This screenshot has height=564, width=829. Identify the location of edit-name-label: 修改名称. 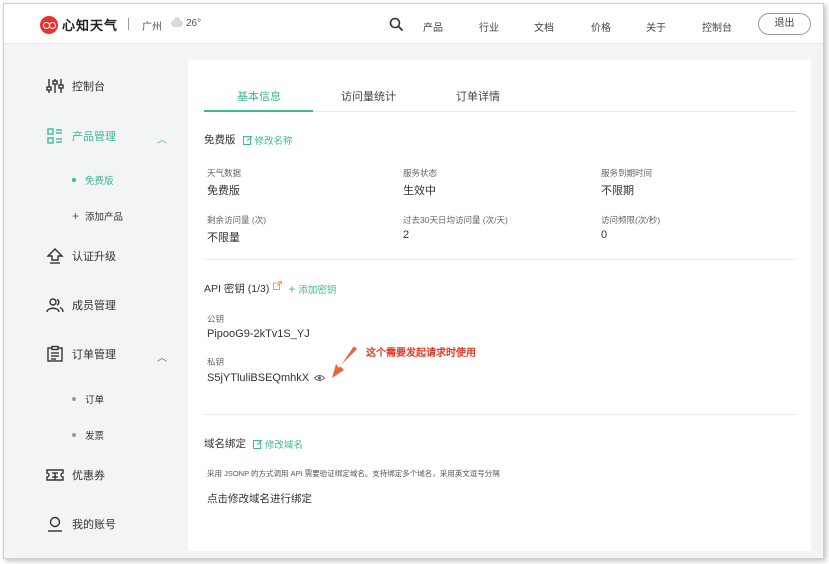
(273, 141).